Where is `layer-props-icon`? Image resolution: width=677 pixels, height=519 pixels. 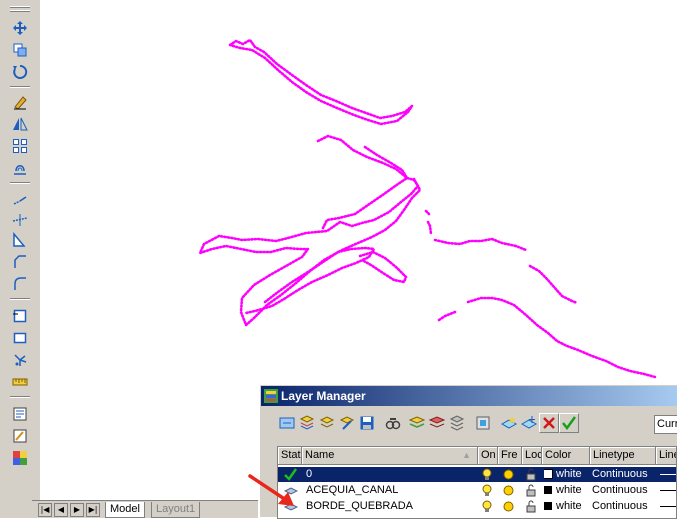 layer-props-icon is located at coordinates (417, 423).